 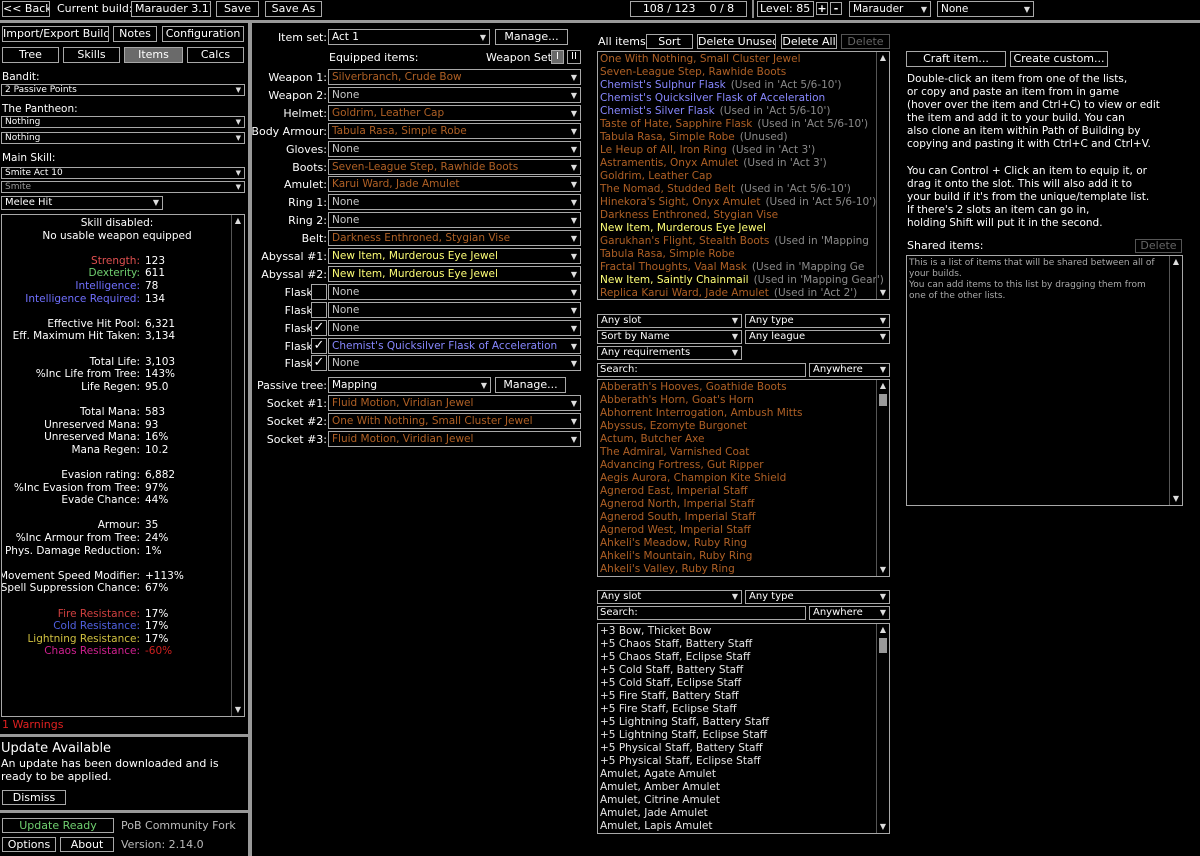 What do you see at coordinates (293, 9) in the screenshot?
I see `save-as-button: Save As` at bounding box center [293, 9].